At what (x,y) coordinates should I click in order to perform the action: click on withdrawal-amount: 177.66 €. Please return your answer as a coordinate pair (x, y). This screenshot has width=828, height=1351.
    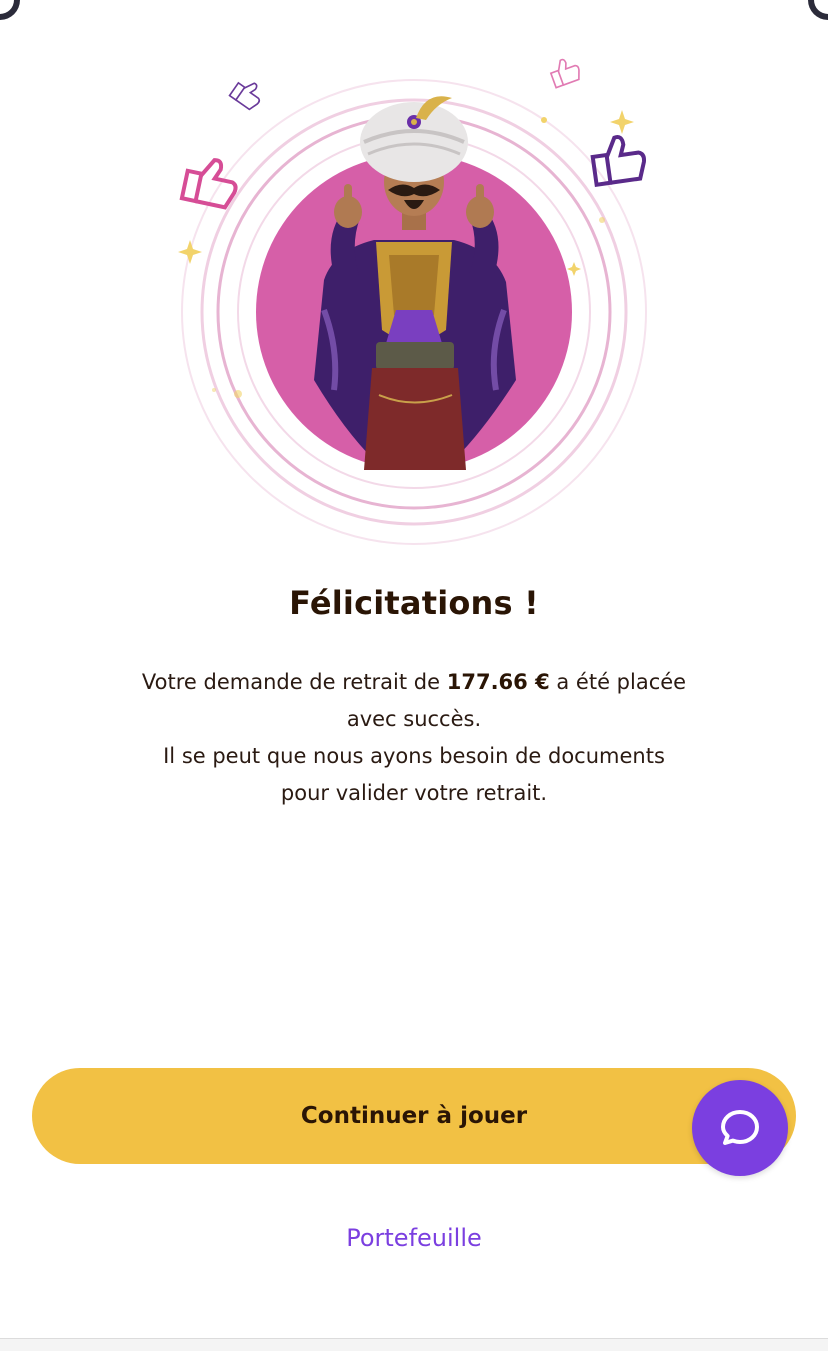
    Looking at the image, I should click on (498, 682).